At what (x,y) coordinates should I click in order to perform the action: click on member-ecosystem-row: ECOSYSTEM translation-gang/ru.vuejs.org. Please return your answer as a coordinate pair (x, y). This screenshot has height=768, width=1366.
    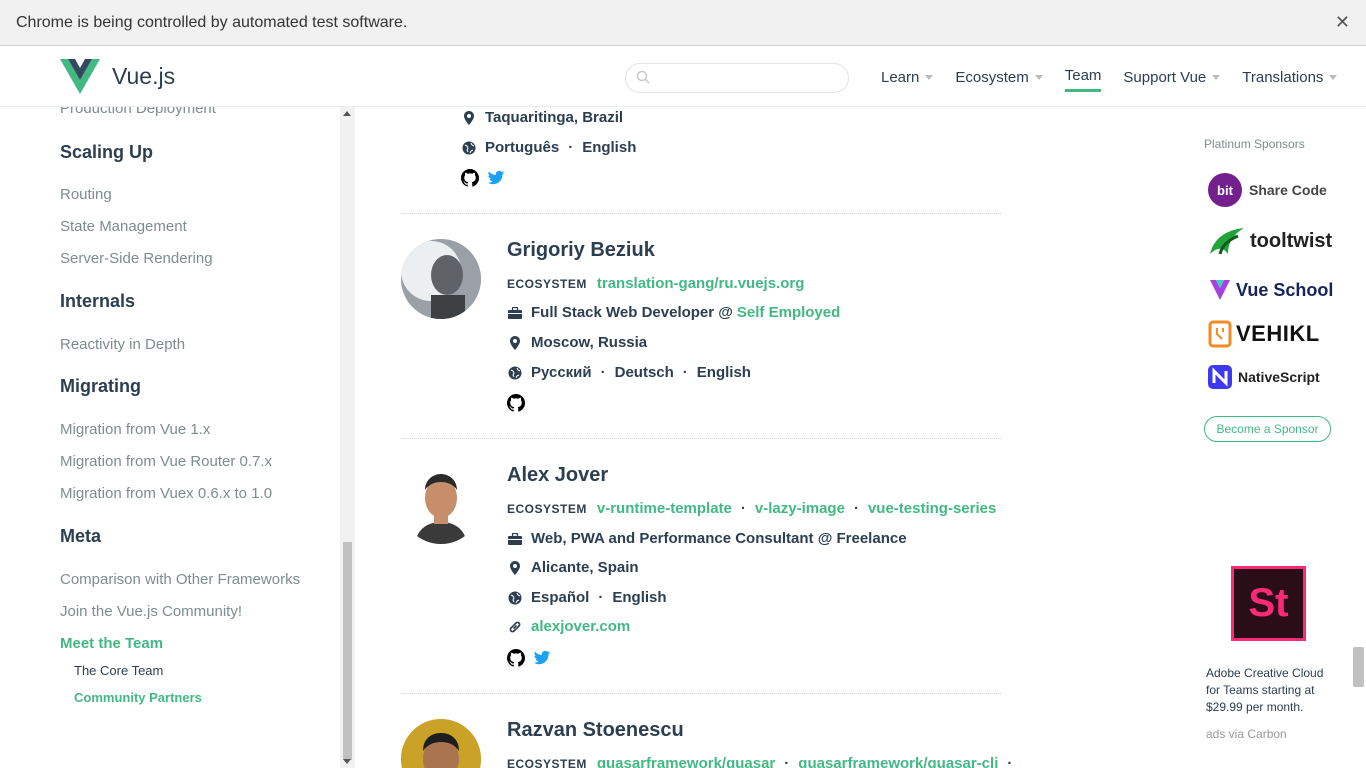
    Looking at the image, I should click on (655, 283).